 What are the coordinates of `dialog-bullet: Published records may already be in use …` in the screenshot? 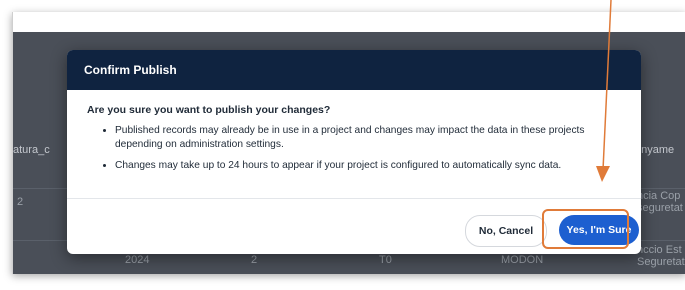 It's located at (368, 138).